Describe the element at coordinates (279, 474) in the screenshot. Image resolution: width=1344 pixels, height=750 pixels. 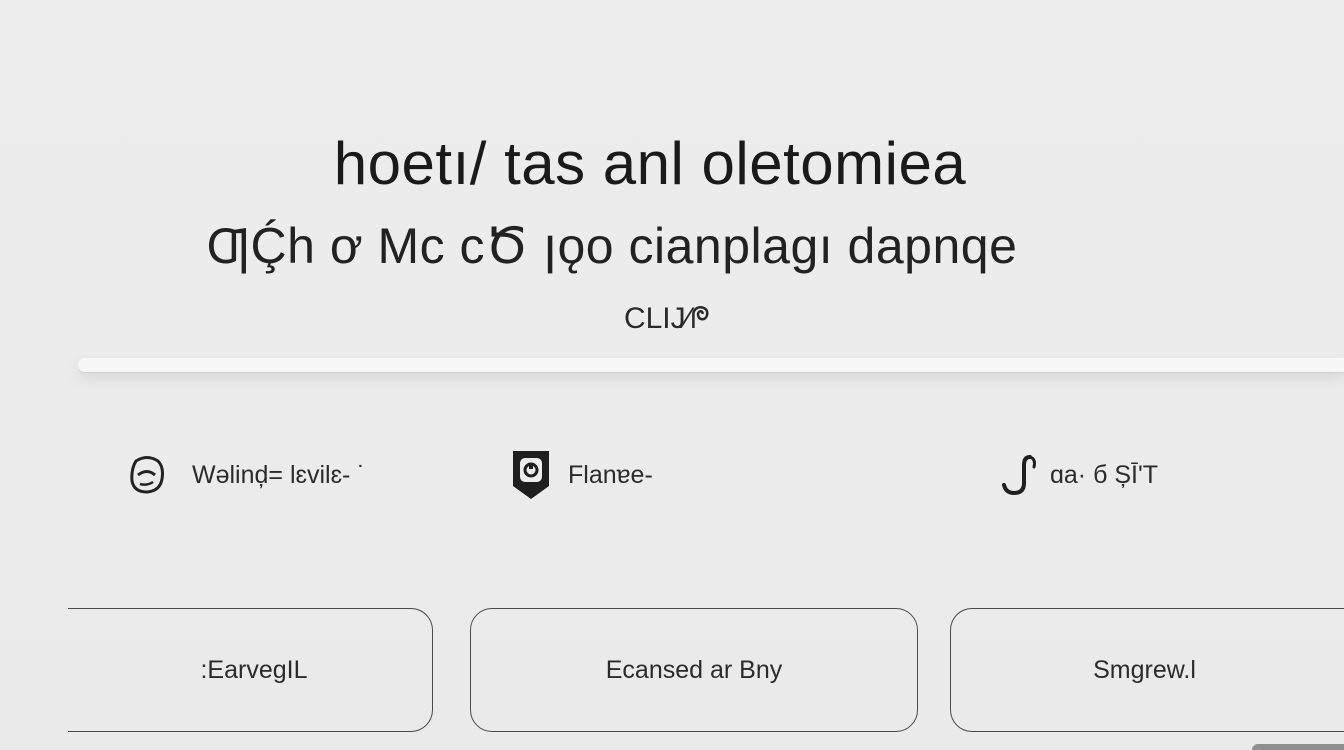
I see `info-label-1: Wəlinḑ= lɛvilɛ- ˙` at that location.